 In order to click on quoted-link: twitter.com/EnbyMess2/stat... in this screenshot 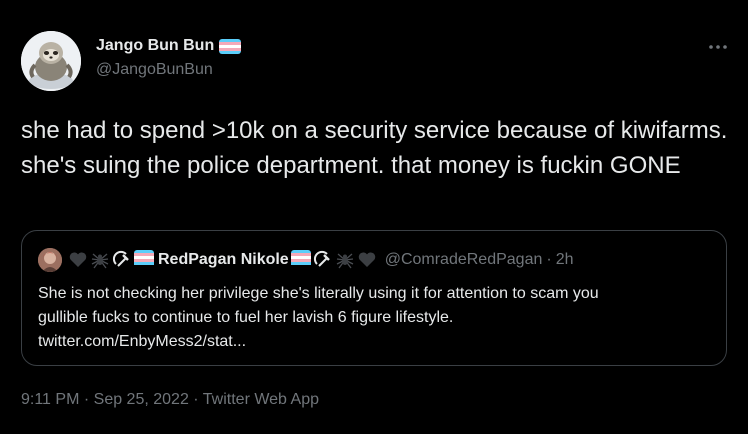, I will do `click(378, 342)`.